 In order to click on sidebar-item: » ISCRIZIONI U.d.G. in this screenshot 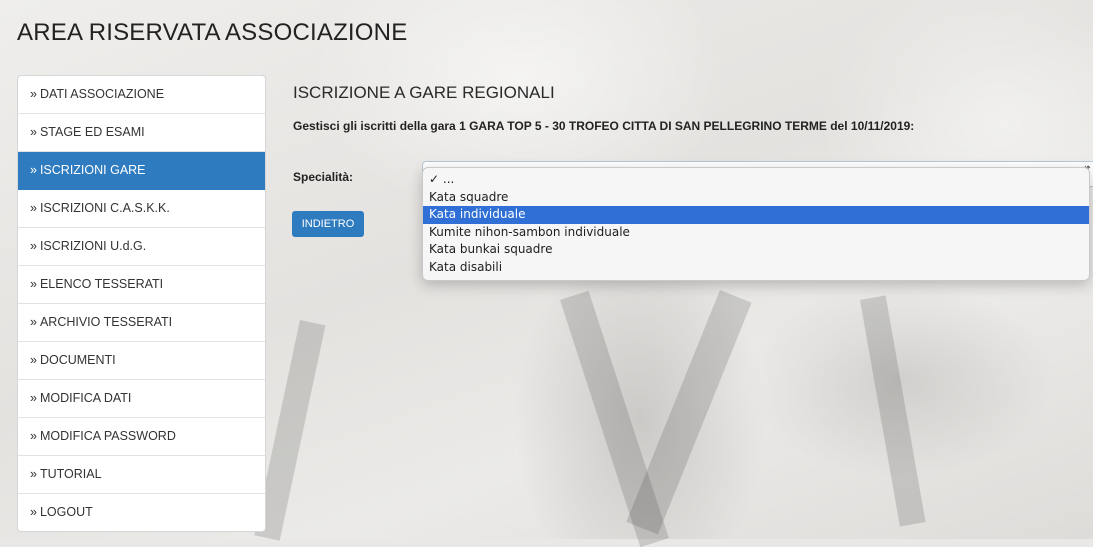, I will do `click(141, 247)`.